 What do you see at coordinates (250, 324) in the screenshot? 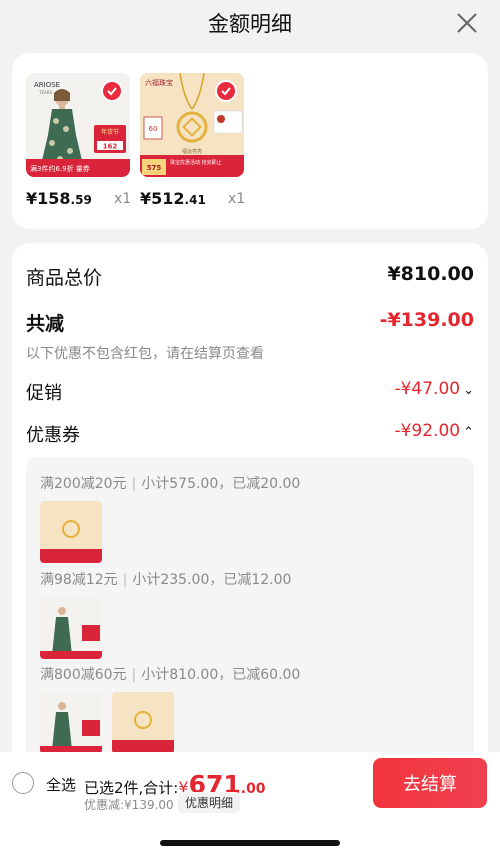
I see `reduce-row: 共减 -¥139.00` at bounding box center [250, 324].